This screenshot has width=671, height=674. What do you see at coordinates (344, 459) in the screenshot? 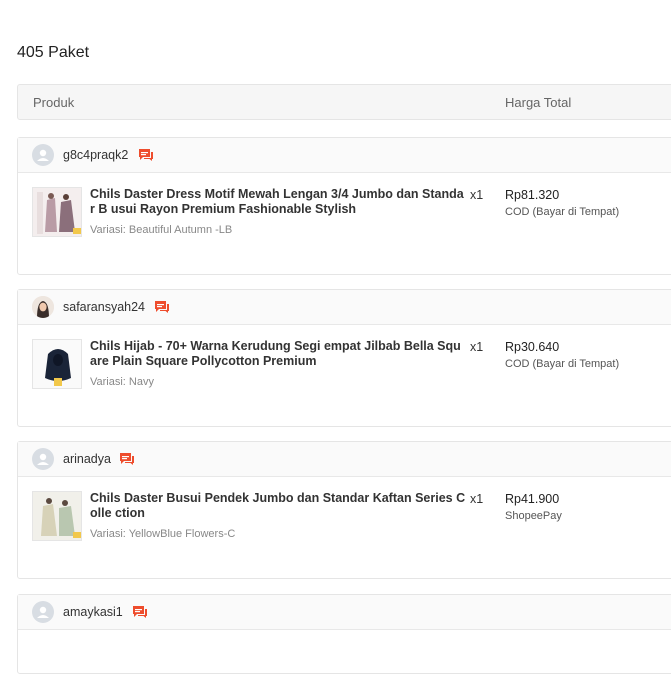
I see `order-card-header: arinadya` at bounding box center [344, 459].